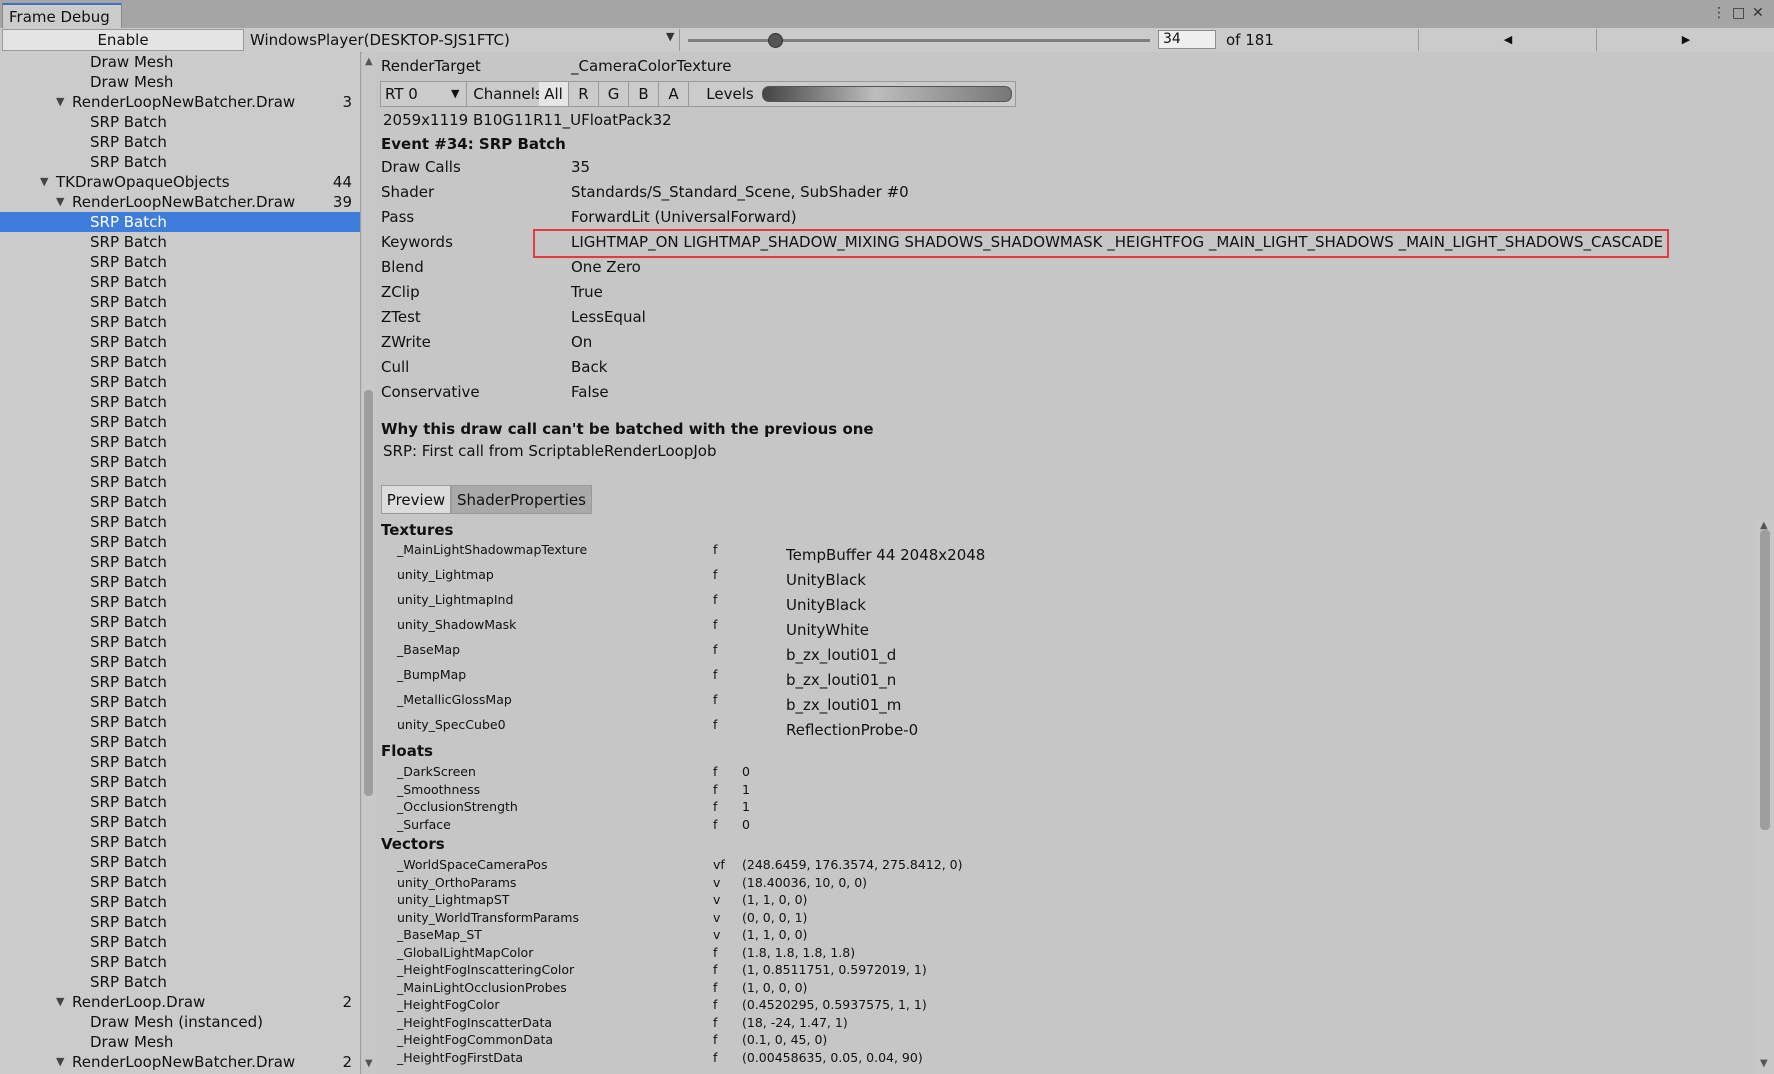 Image resolution: width=1774 pixels, height=1074 pixels. I want to click on details-scrollbar-thumb, so click(1765, 680).